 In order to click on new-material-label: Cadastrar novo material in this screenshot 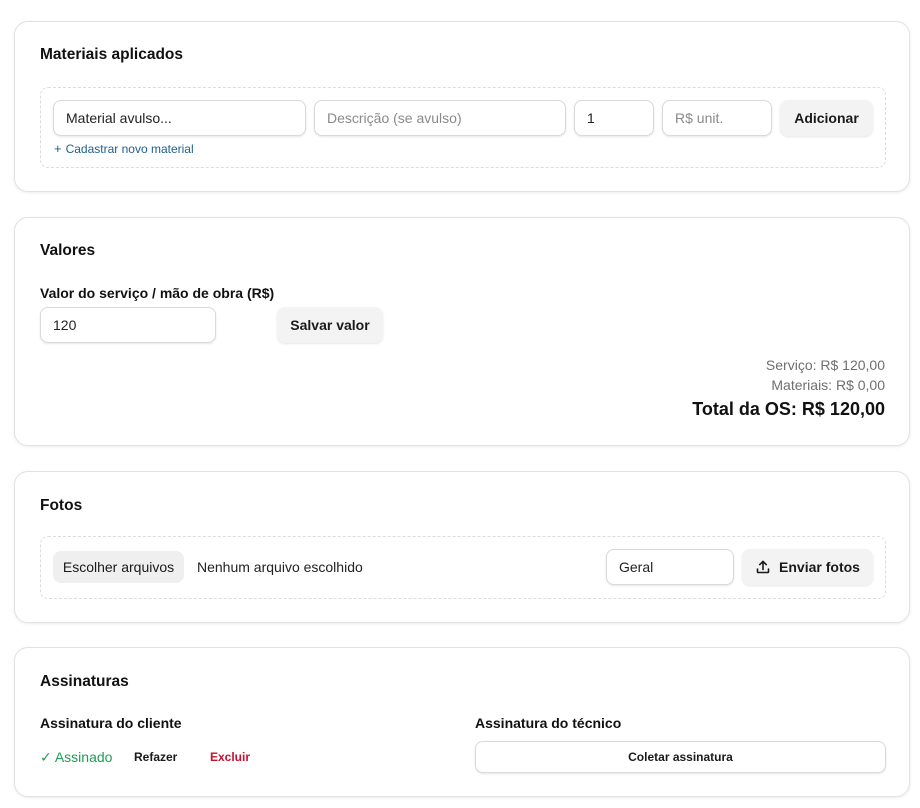, I will do `click(129, 149)`.